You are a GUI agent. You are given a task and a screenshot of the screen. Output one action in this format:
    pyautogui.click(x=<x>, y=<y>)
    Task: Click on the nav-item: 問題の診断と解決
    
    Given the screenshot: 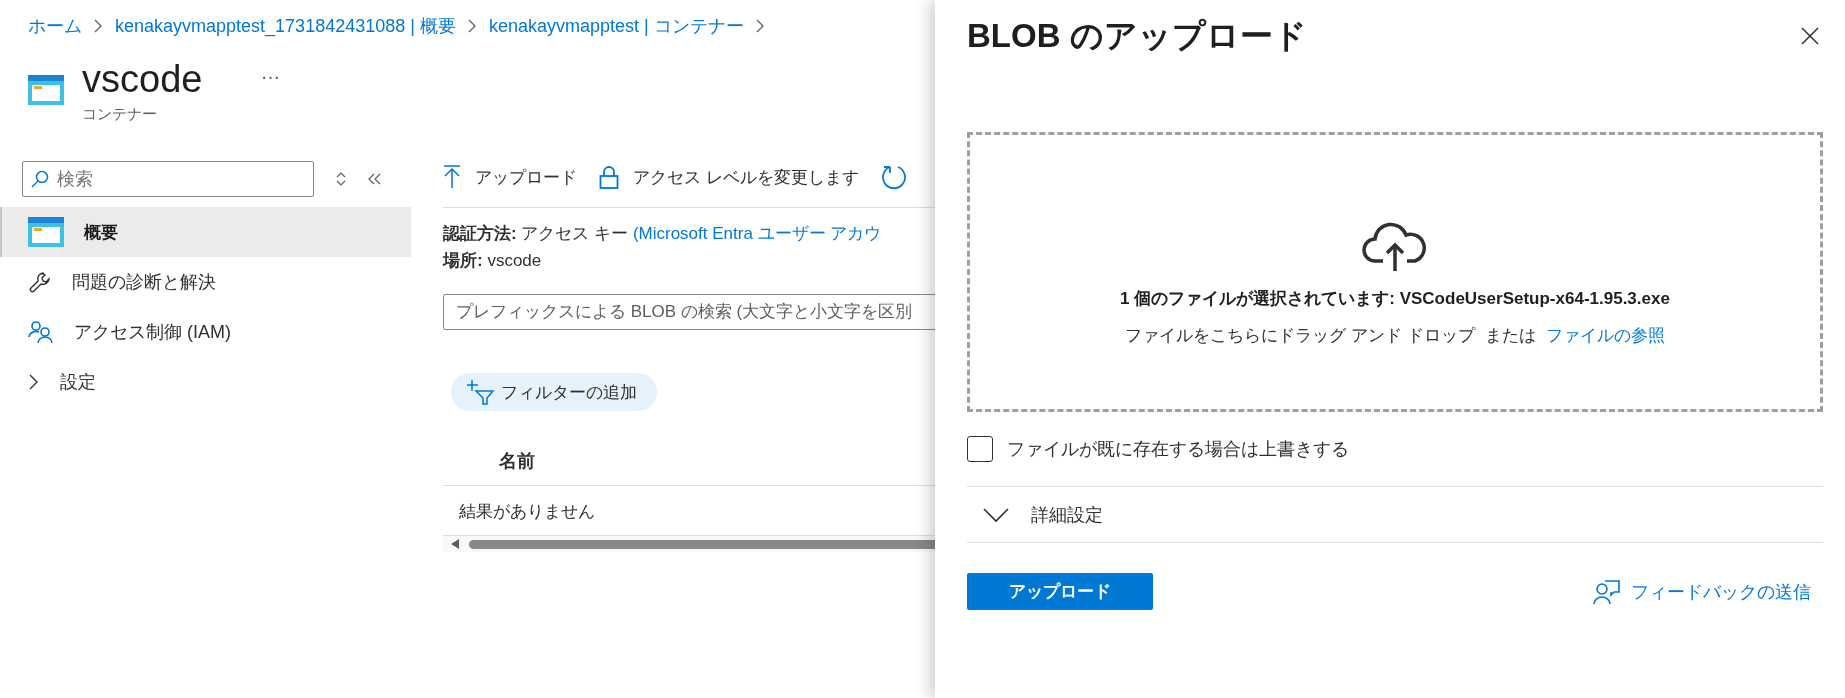 What is the action you would take?
    pyautogui.click(x=205, y=282)
    